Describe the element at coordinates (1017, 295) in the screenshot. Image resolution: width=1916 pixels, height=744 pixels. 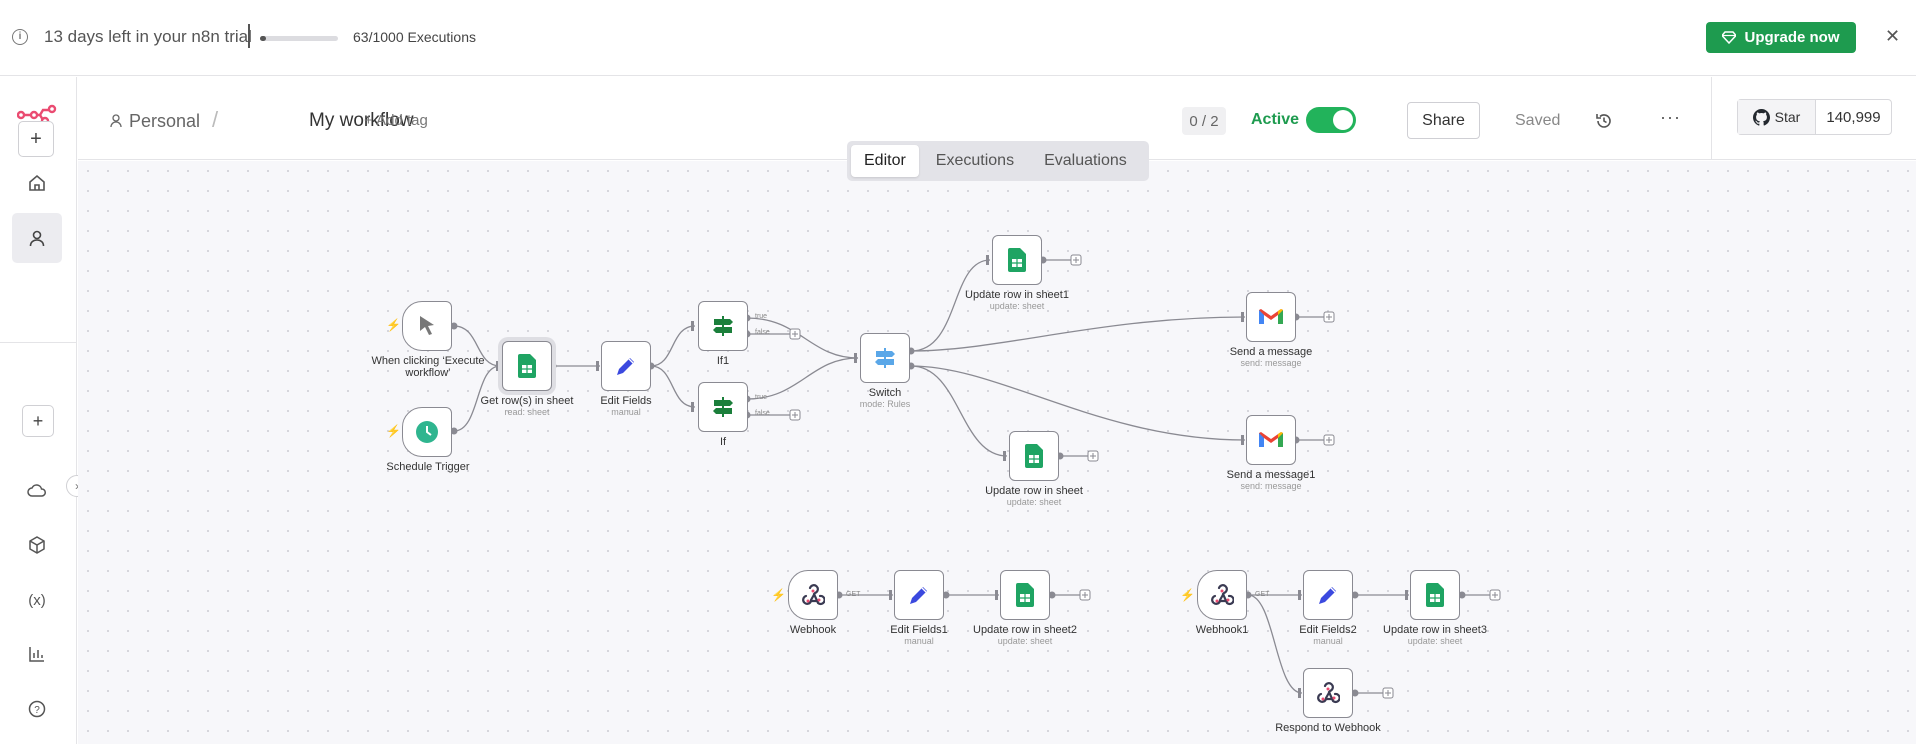
I see `node-label: Update row in sheet1` at that location.